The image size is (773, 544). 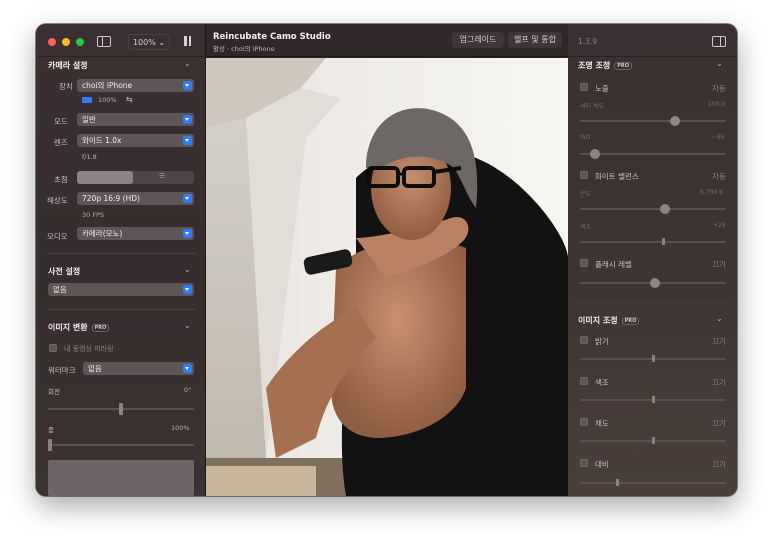 What do you see at coordinates (135, 85) in the screenshot?
I see `device-select: choi의 iPhone` at bounding box center [135, 85].